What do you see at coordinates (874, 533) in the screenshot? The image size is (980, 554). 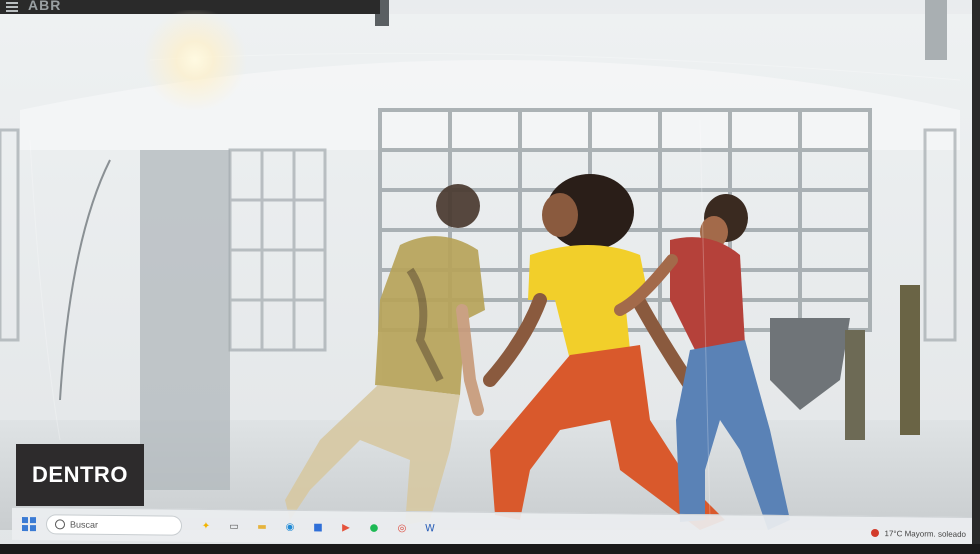 I see `weather-icon` at bounding box center [874, 533].